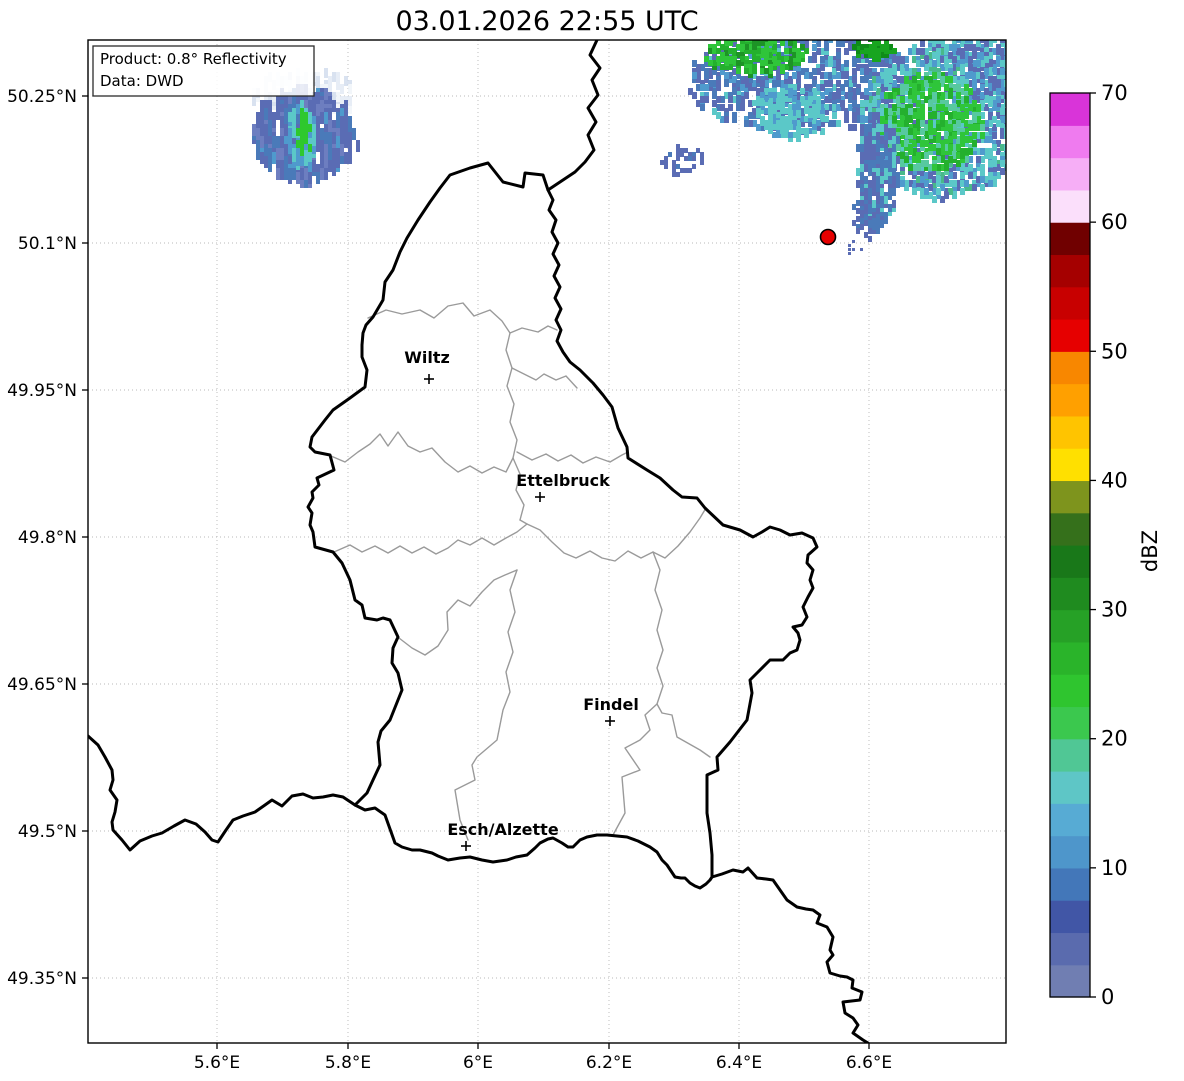 The height and width of the screenshot is (1081, 1184). Describe the element at coordinates (42, 979) in the screenshot. I see `y-axis-tick-label: 49.35°N` at that location.